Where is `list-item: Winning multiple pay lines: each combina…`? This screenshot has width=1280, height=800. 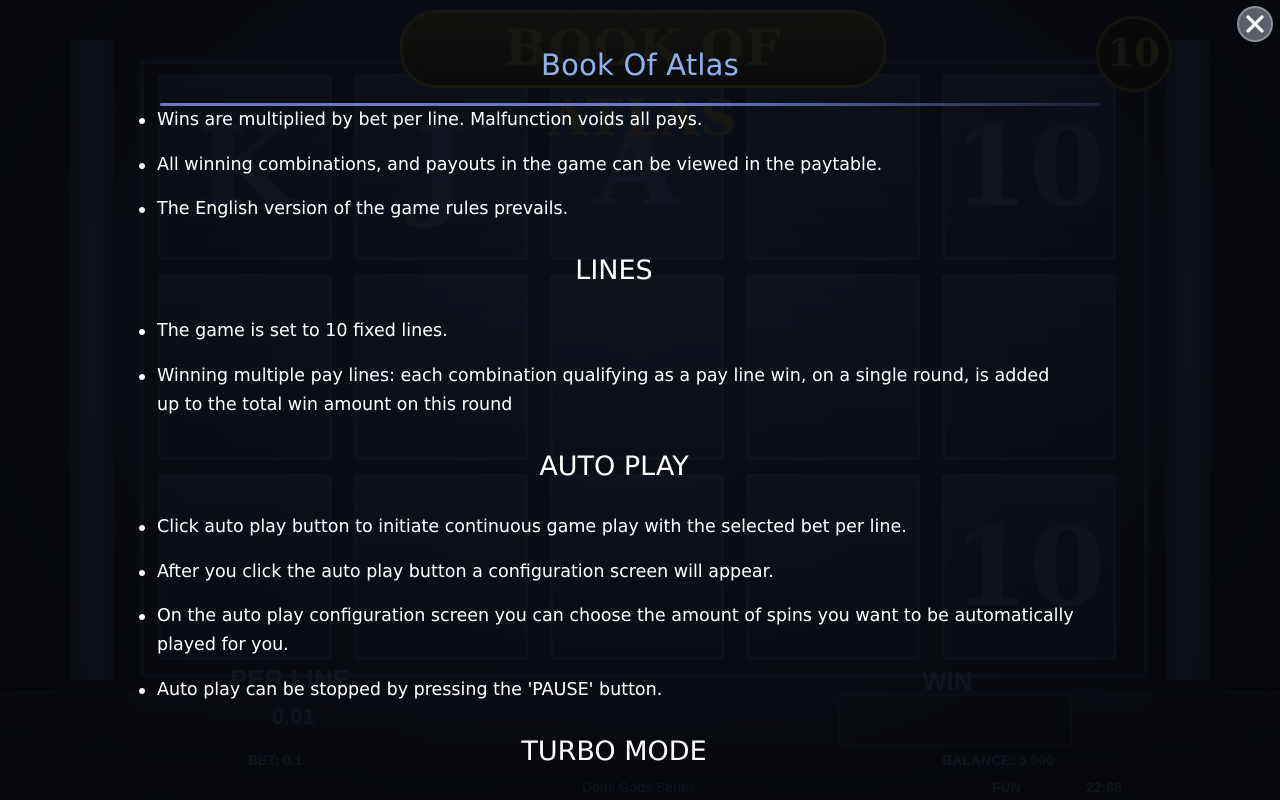 list-item: Winning multiple pay lines: each combina… is located at coordinates (698, 391).